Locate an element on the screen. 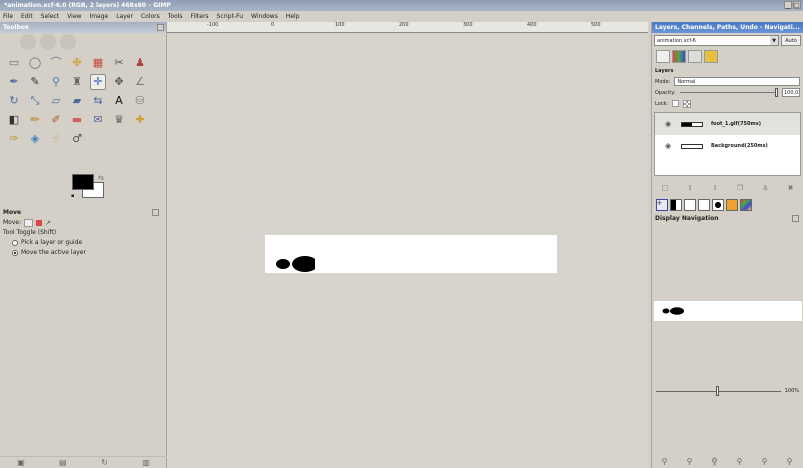 The height and width of the screenshot is (468, 803). new-layer-icon: □ is located at coordinates (665, 188).